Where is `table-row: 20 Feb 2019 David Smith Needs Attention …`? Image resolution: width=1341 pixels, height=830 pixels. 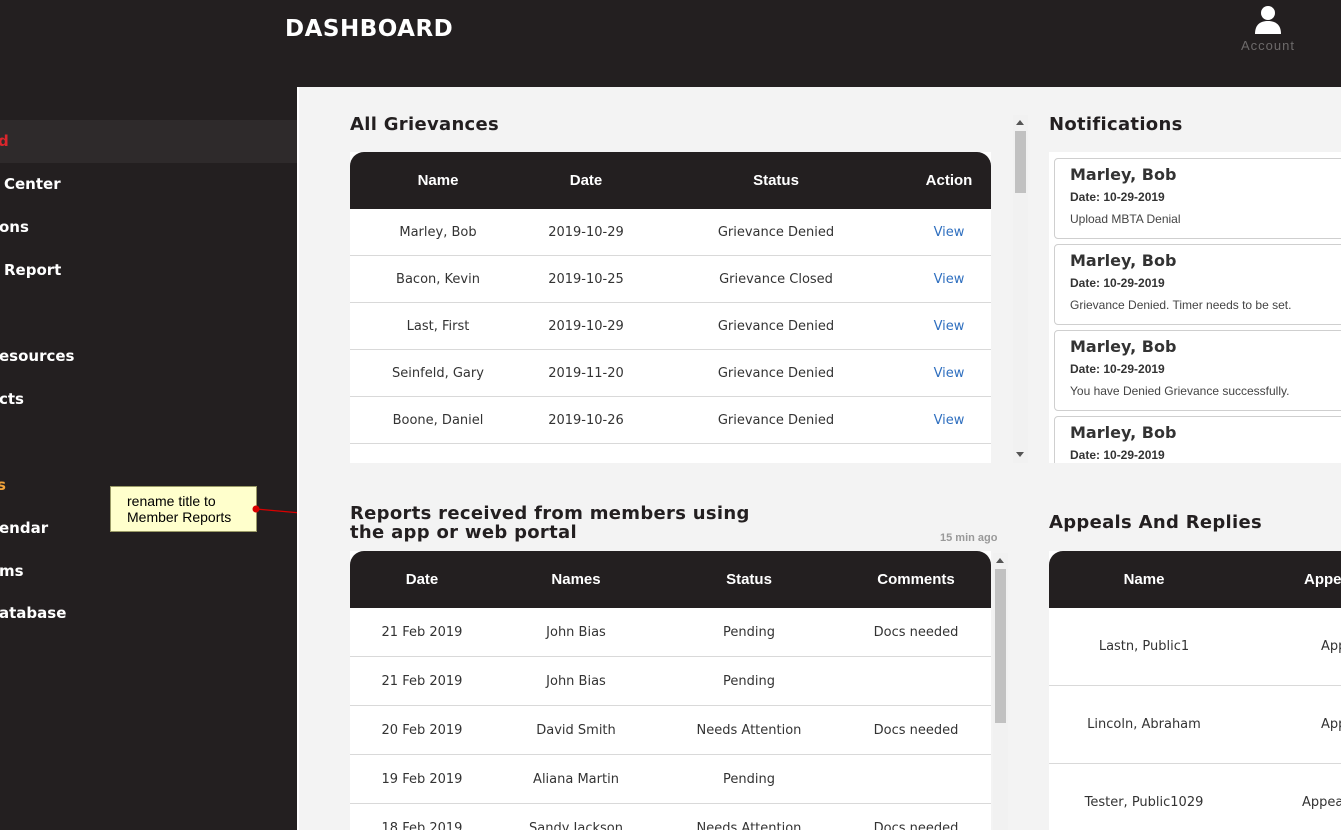 table-row: 20 Feb 2019 David Smith Needs Attention … is located at coordinates (670, 730).